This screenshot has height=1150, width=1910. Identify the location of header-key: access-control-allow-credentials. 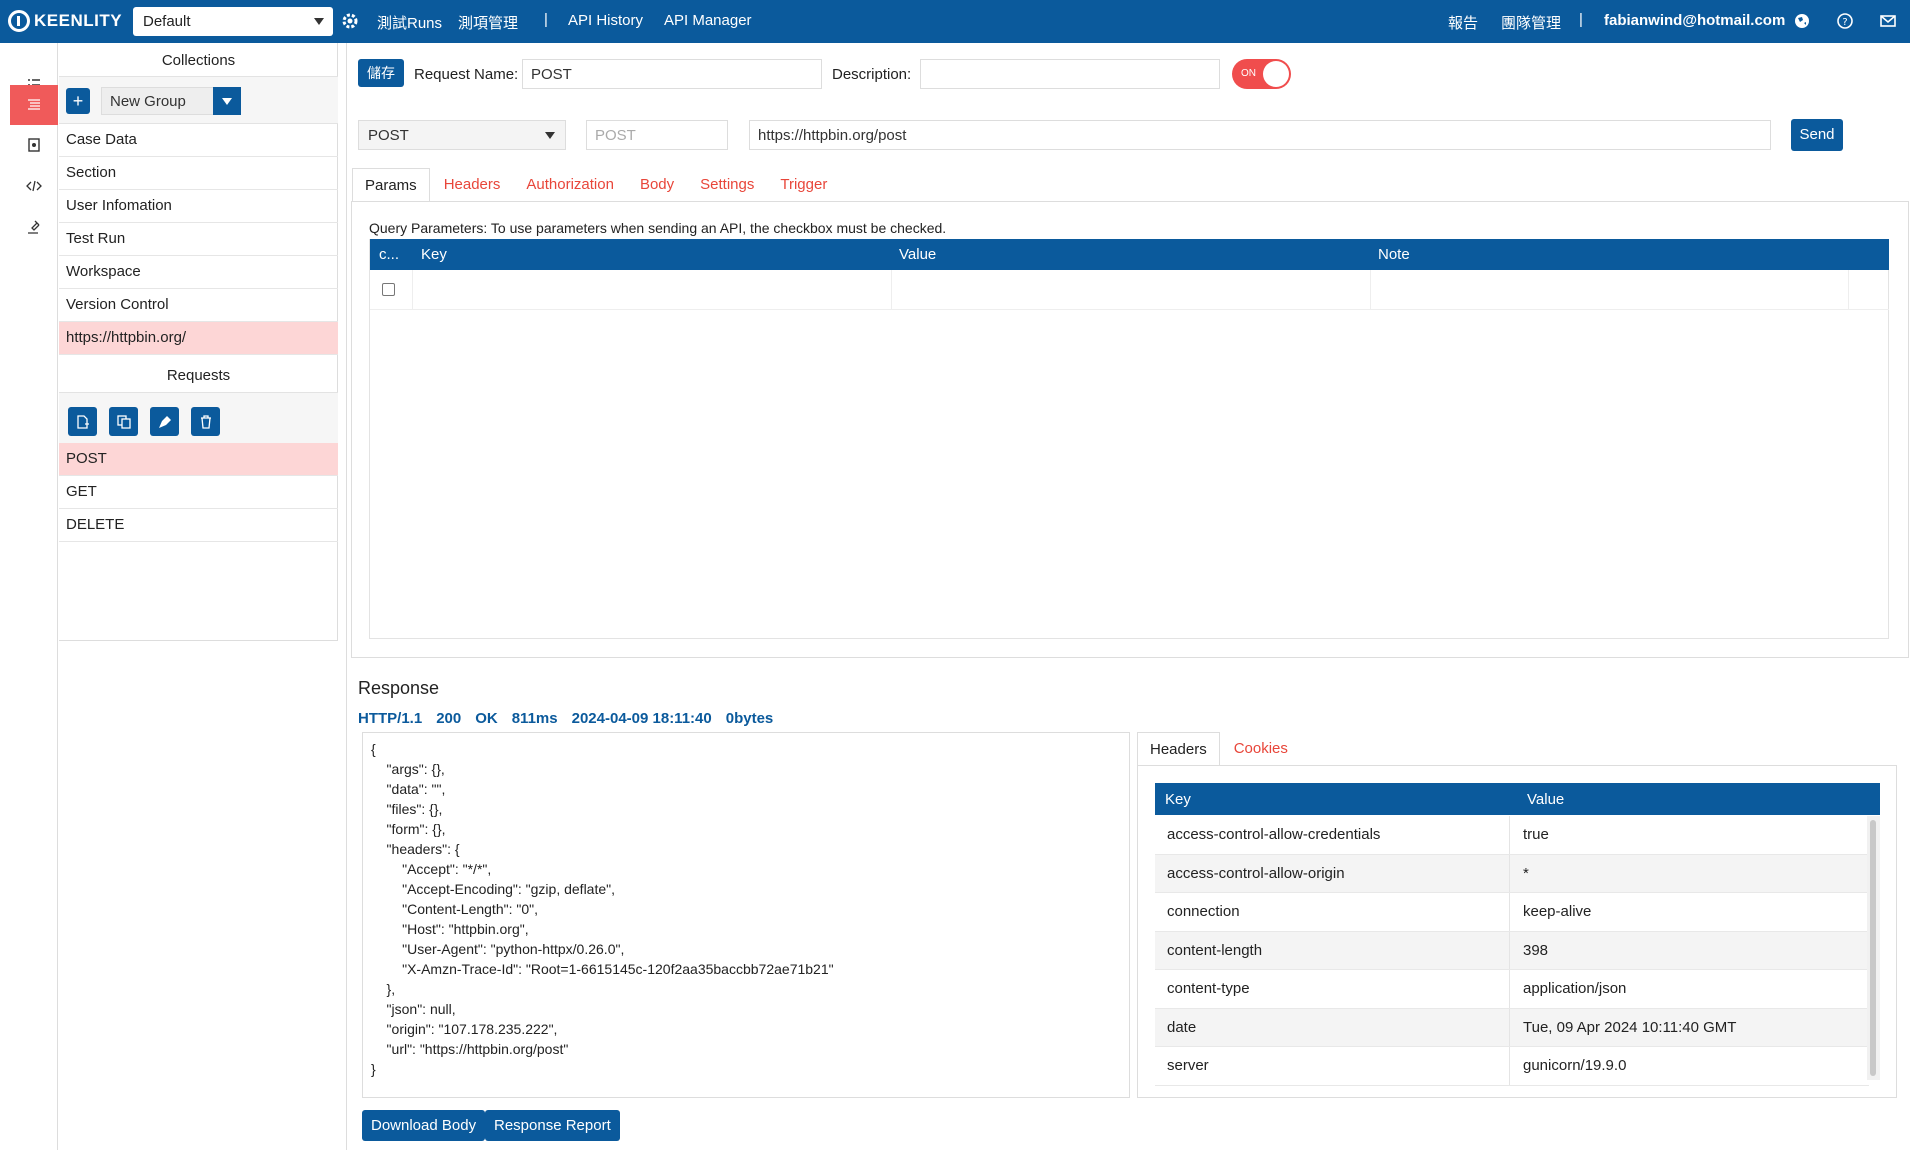
(1274, 834).